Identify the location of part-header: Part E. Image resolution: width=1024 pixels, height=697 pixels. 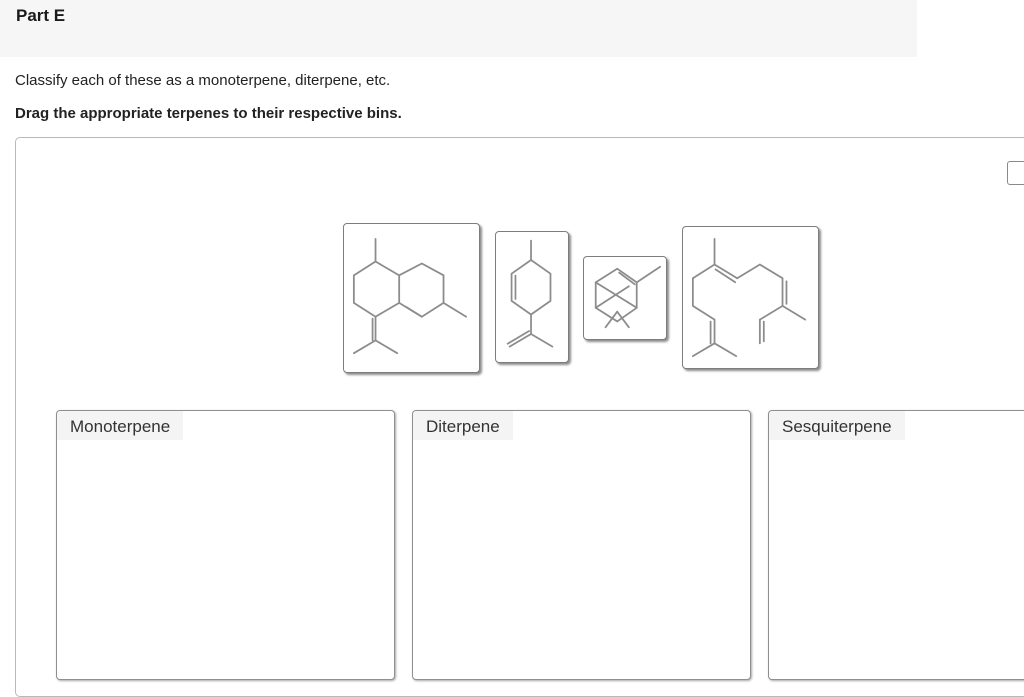
(458, 28).